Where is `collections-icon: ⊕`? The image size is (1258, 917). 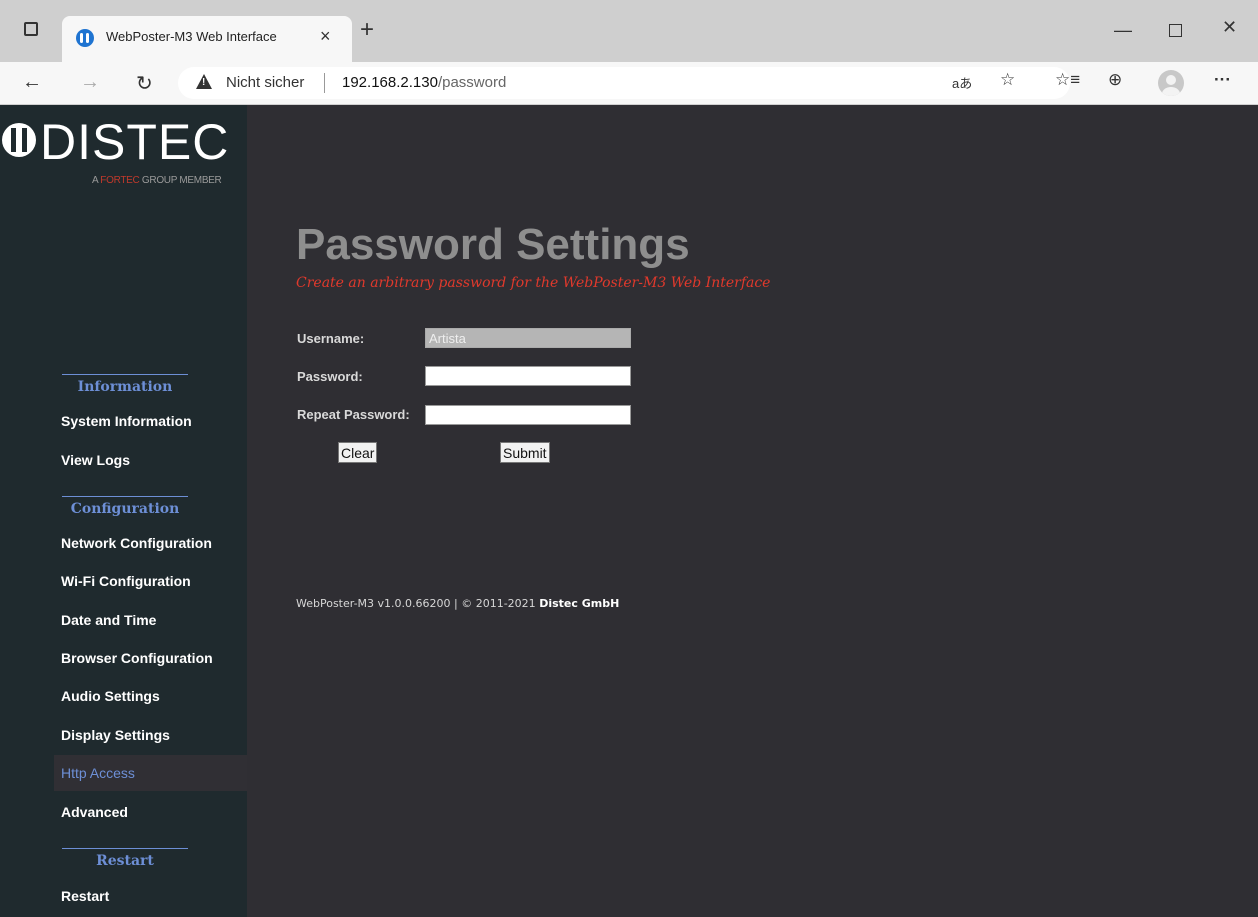
collections-icon: ⊕ is located at coordinates (1115, 80).